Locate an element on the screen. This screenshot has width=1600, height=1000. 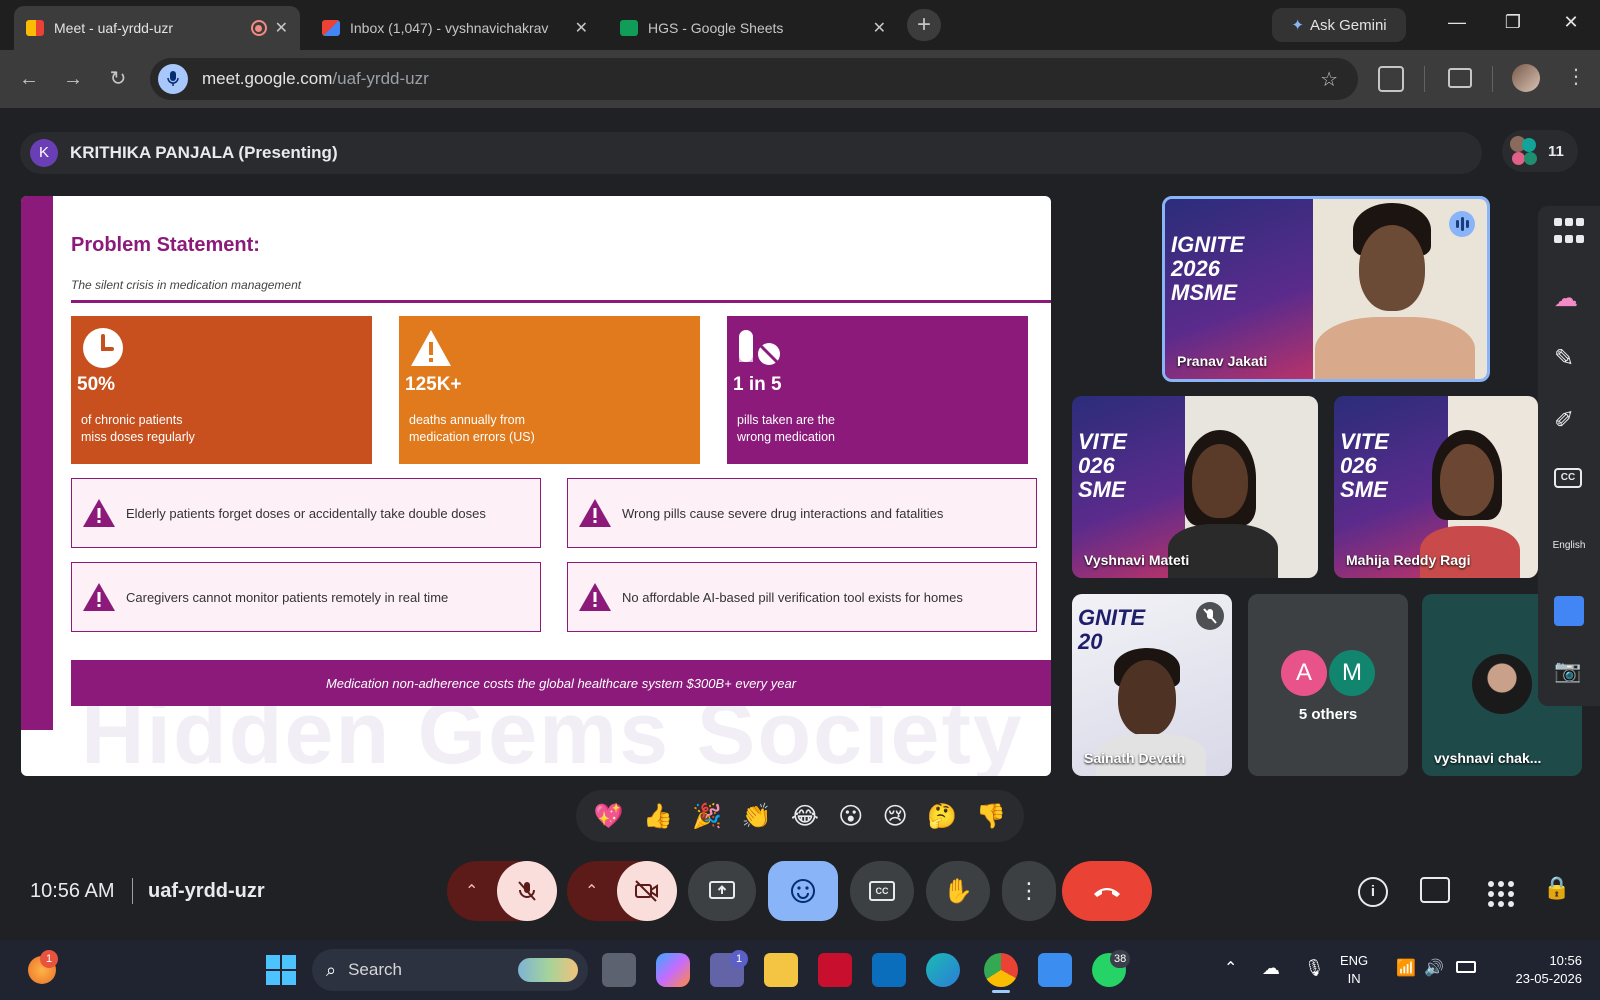
stat-description: of chronic patients miss doses regularly is located at coordinates (138, 428).